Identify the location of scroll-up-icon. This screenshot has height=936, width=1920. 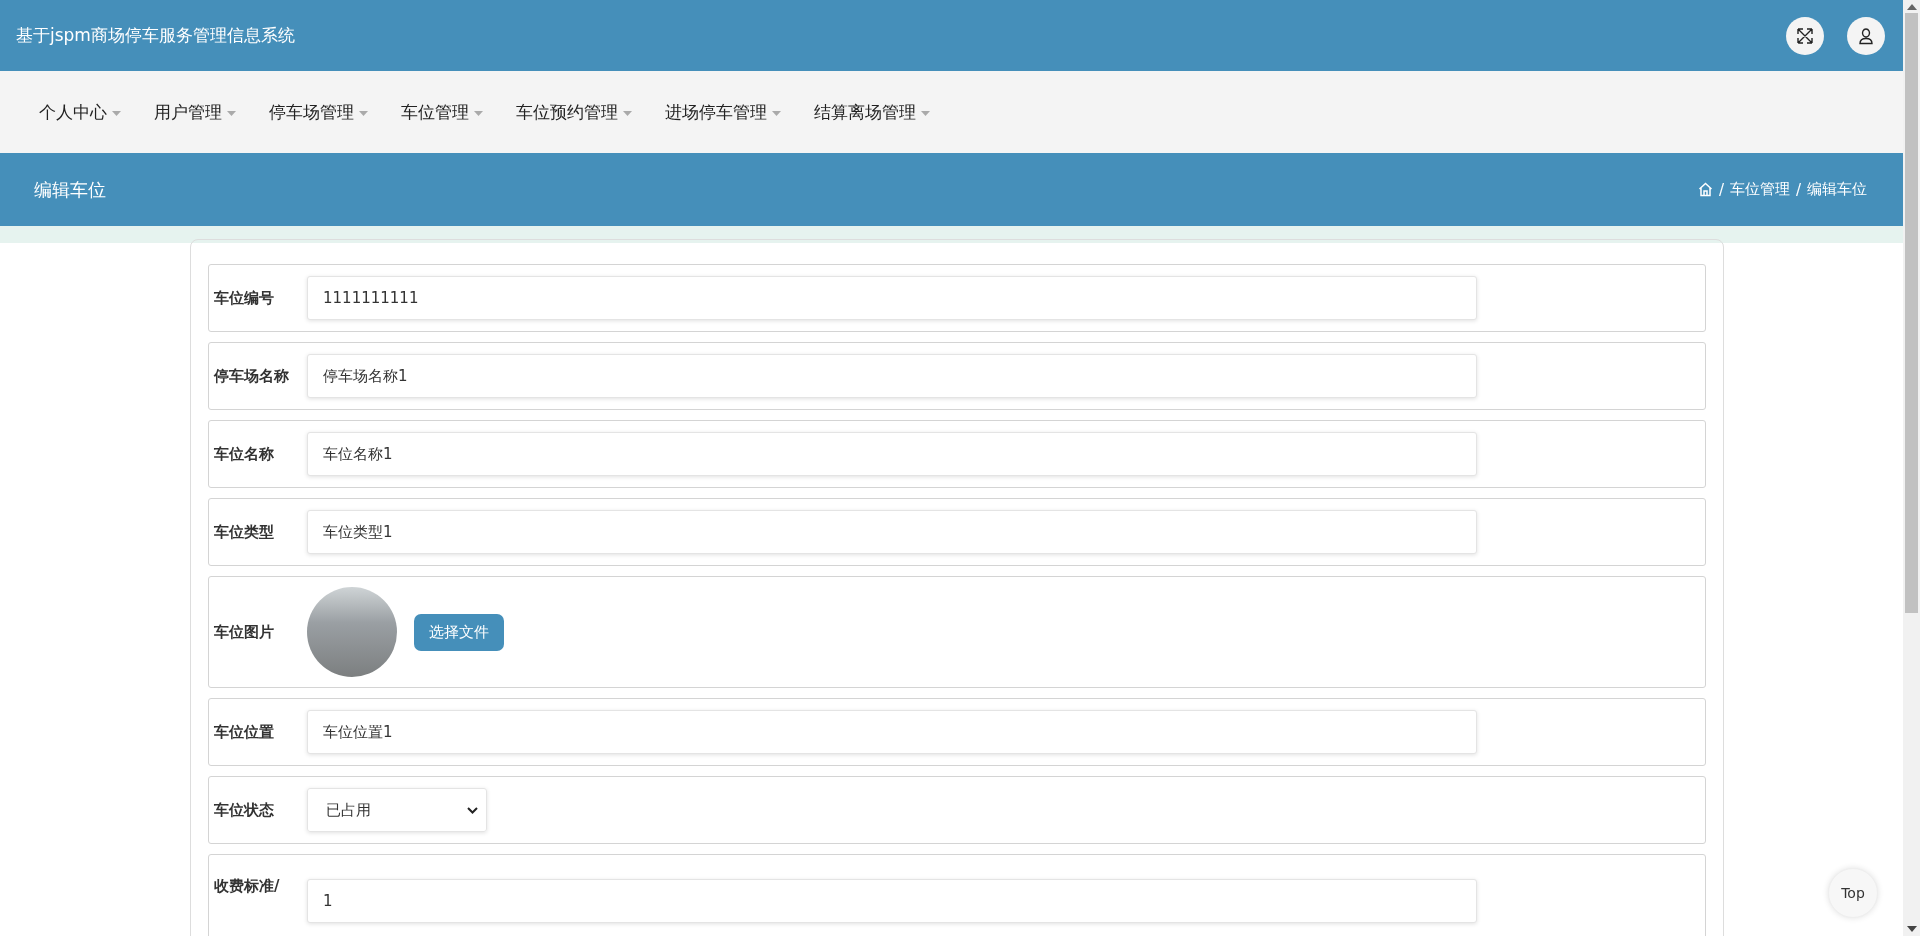
(1911, 7).